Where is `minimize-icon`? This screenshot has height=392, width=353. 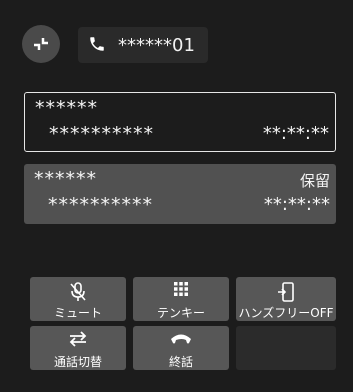 minimize-icon is located at coordinates (41, 44).